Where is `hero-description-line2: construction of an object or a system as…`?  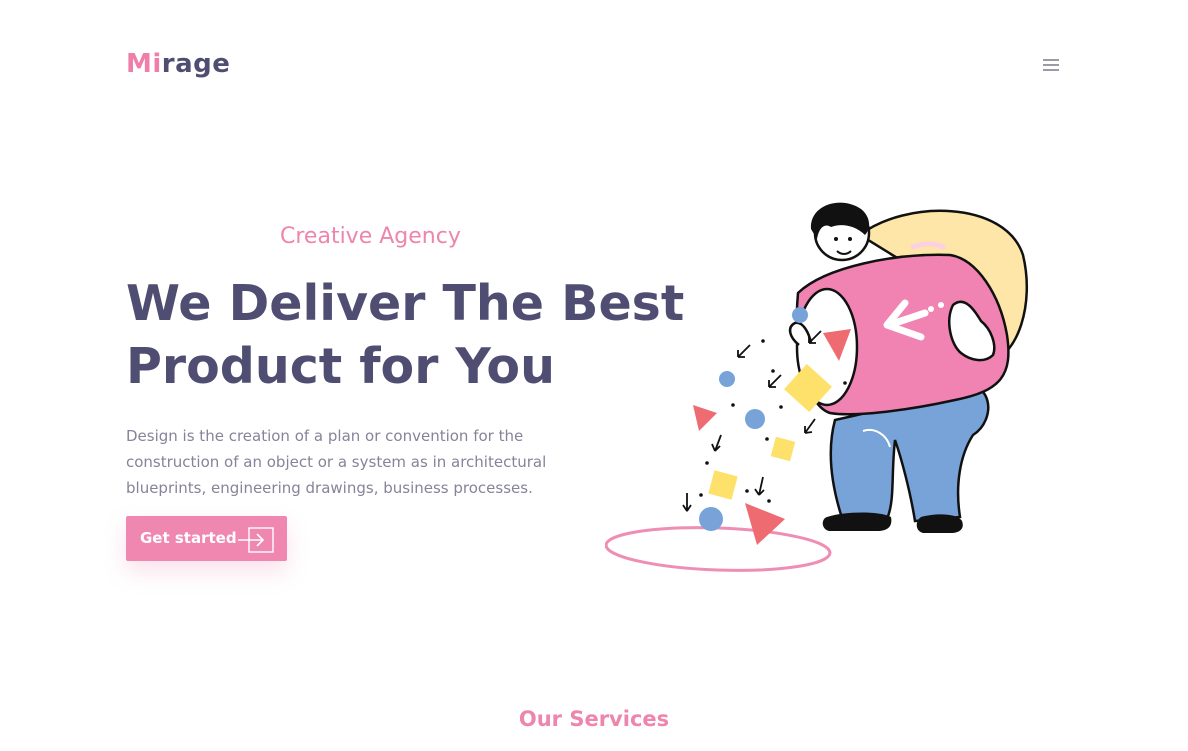 hero-description-line2: construction of an object or a system as… is located at coordinates (336, 462).